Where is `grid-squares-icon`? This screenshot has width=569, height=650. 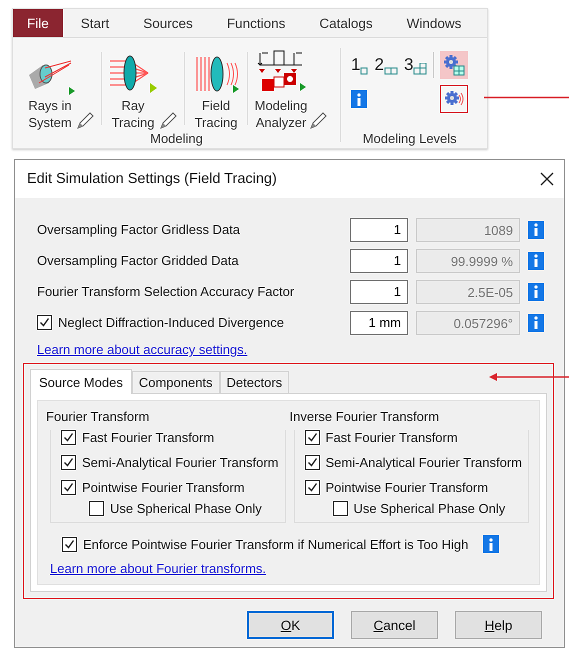
grid-squares-icon is located at coordinates (420, 69).